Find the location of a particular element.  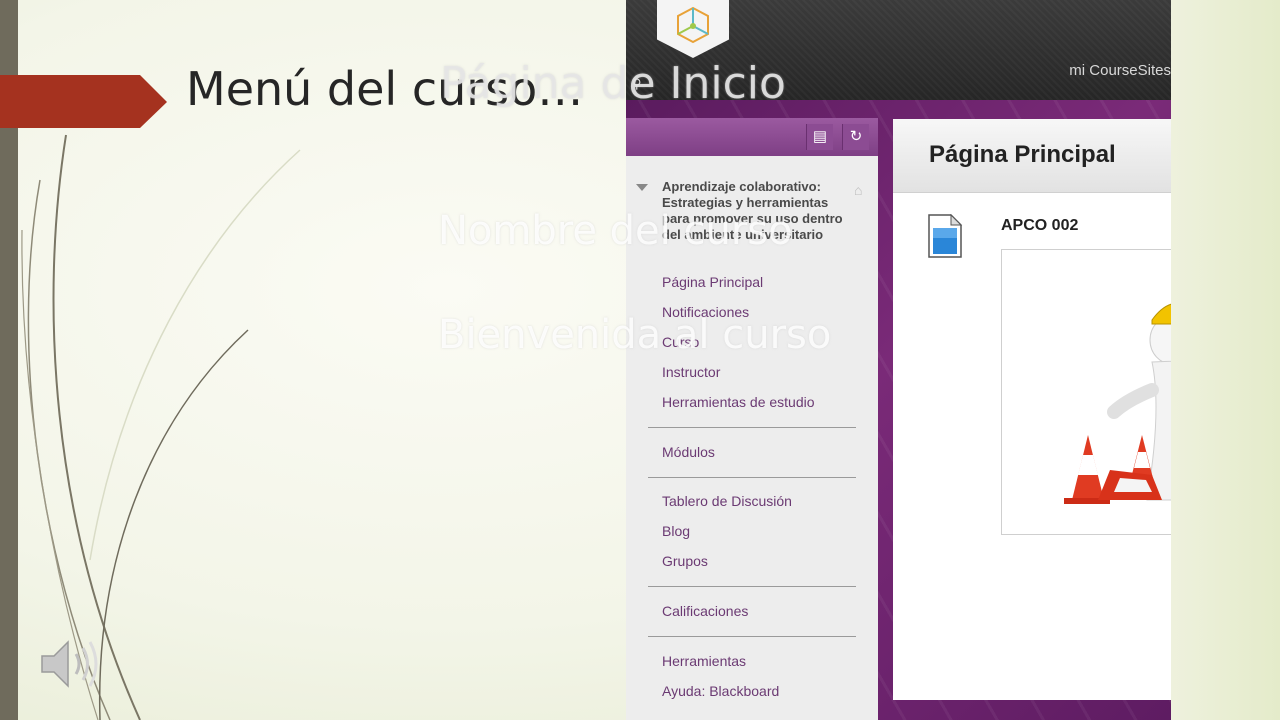

menu-item-modulos: Módulos is located at coordinates (688, 452).